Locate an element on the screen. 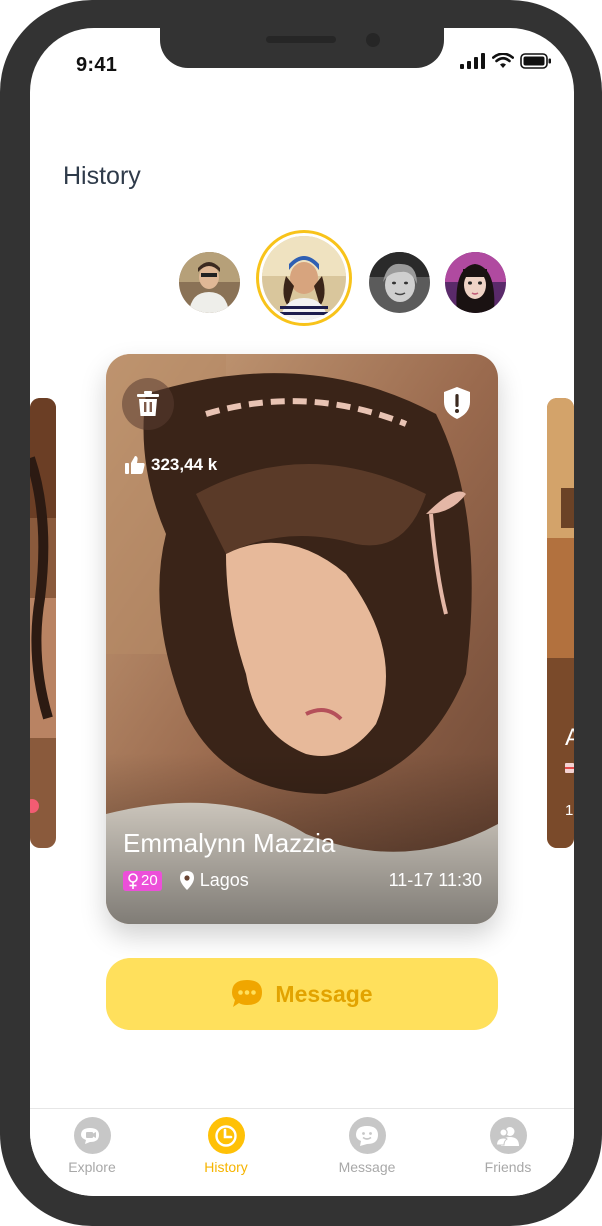  tab-history: History is located at coordinates (226, 1146).